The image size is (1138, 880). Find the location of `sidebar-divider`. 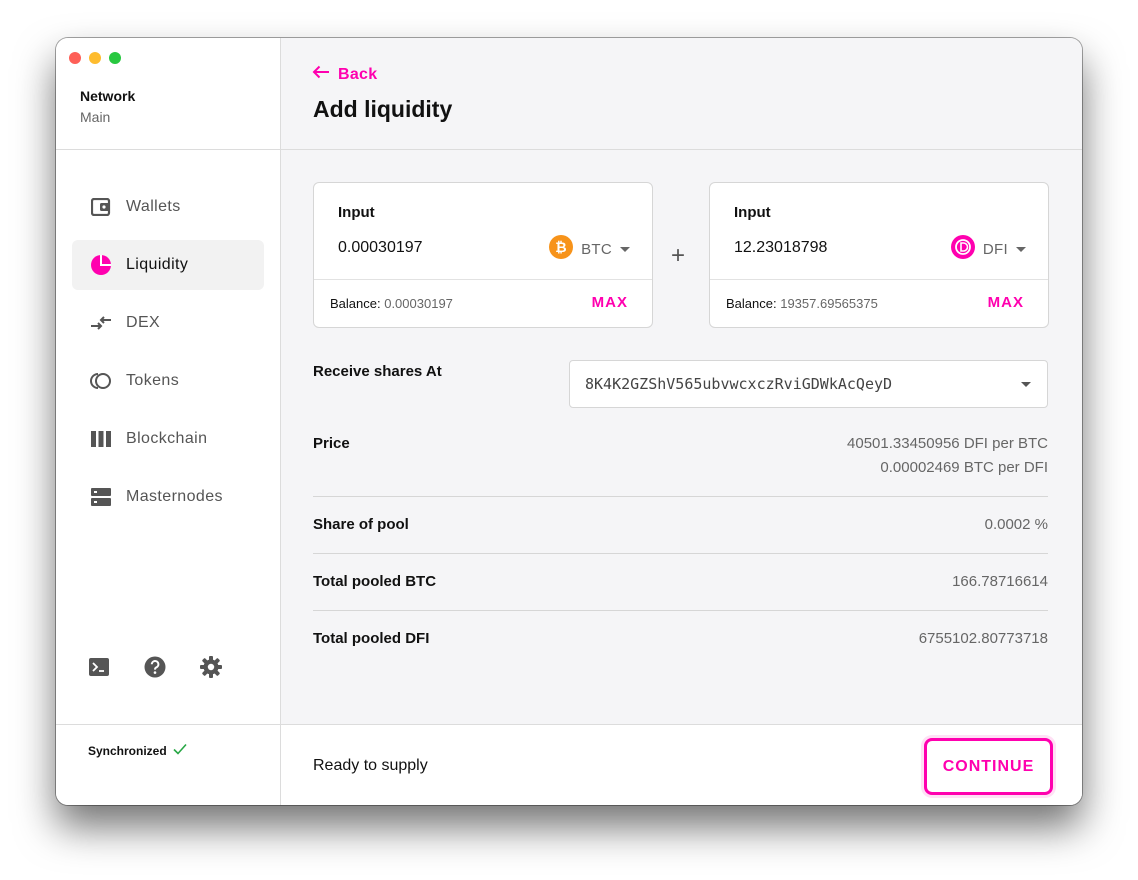

sidebar-divider is located at coordinates (168, 149).